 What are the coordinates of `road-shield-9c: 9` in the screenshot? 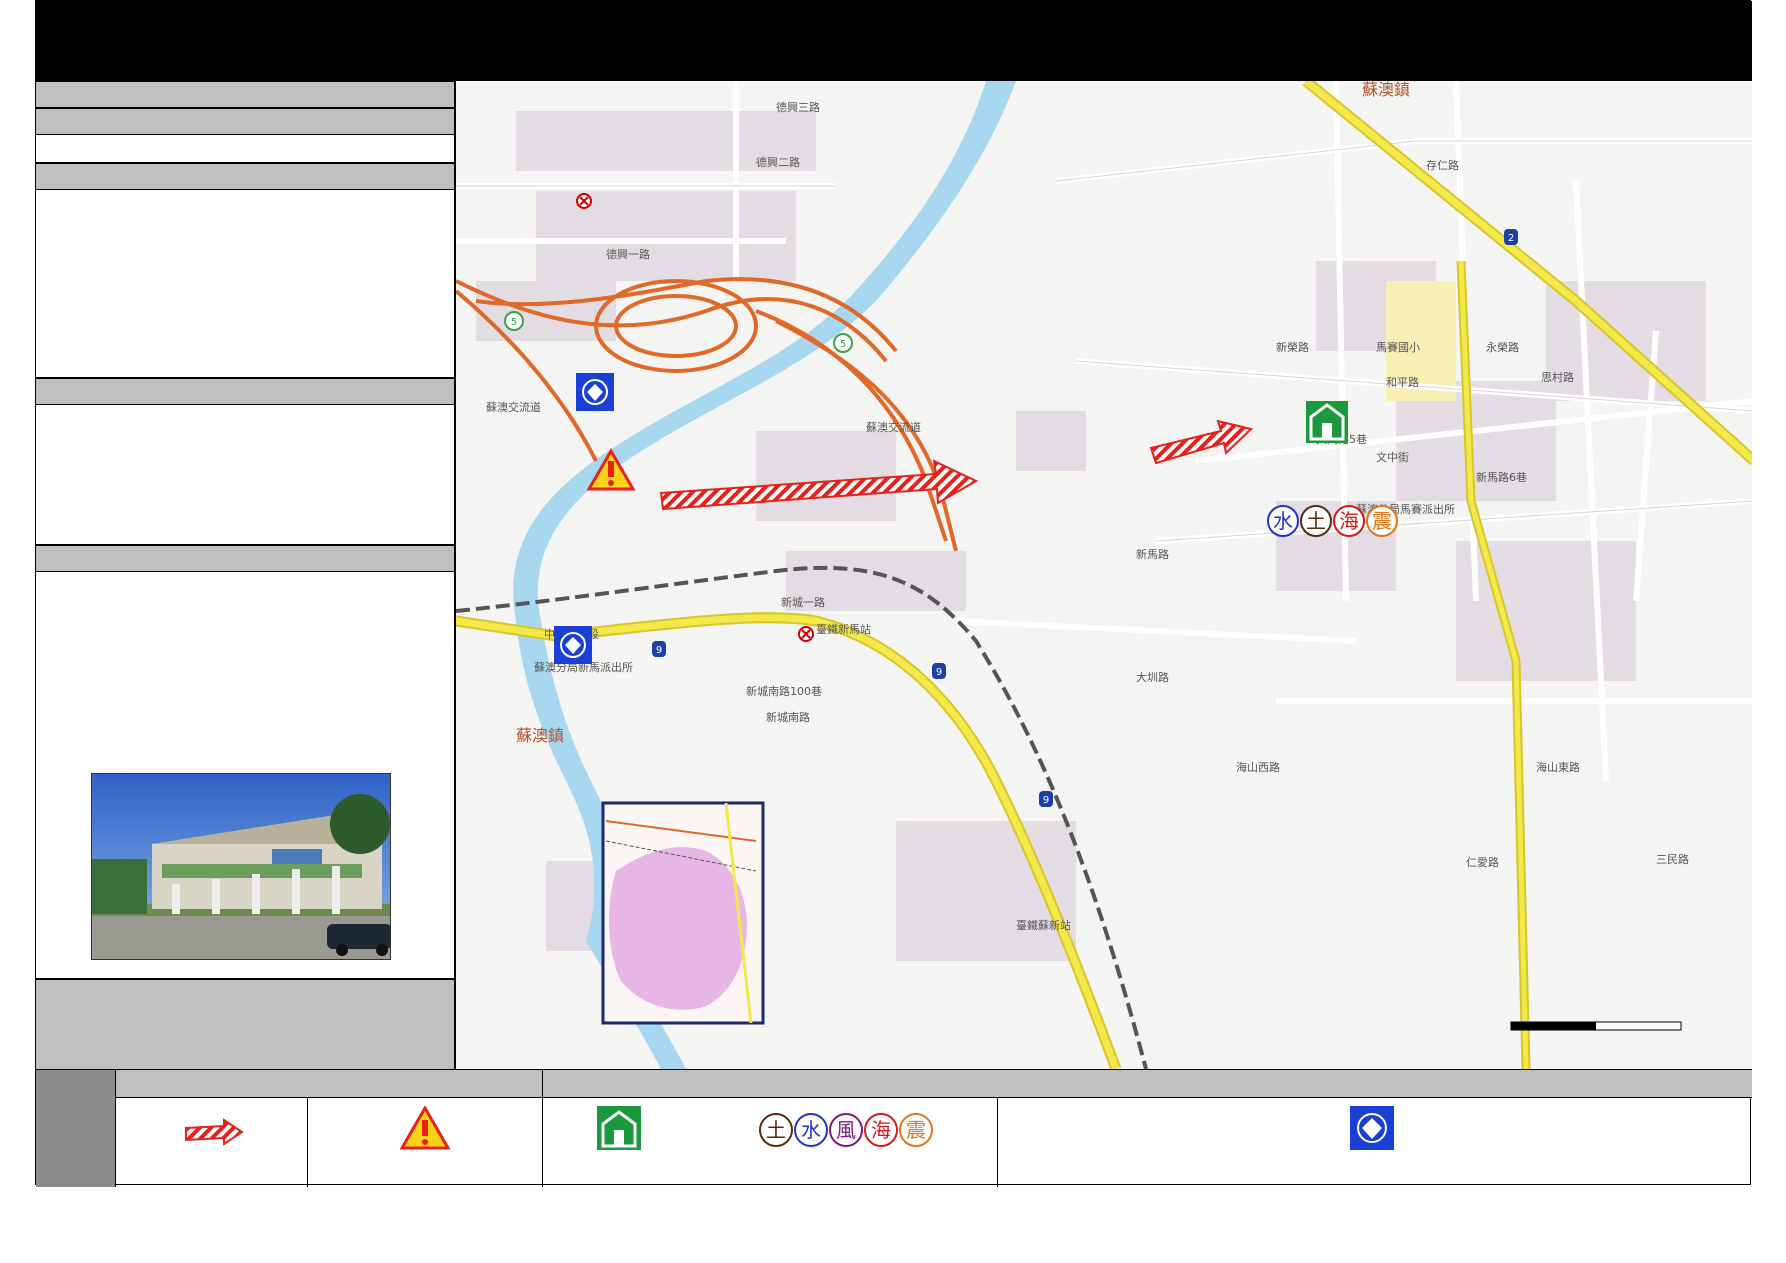 It's located at (1046, 799).